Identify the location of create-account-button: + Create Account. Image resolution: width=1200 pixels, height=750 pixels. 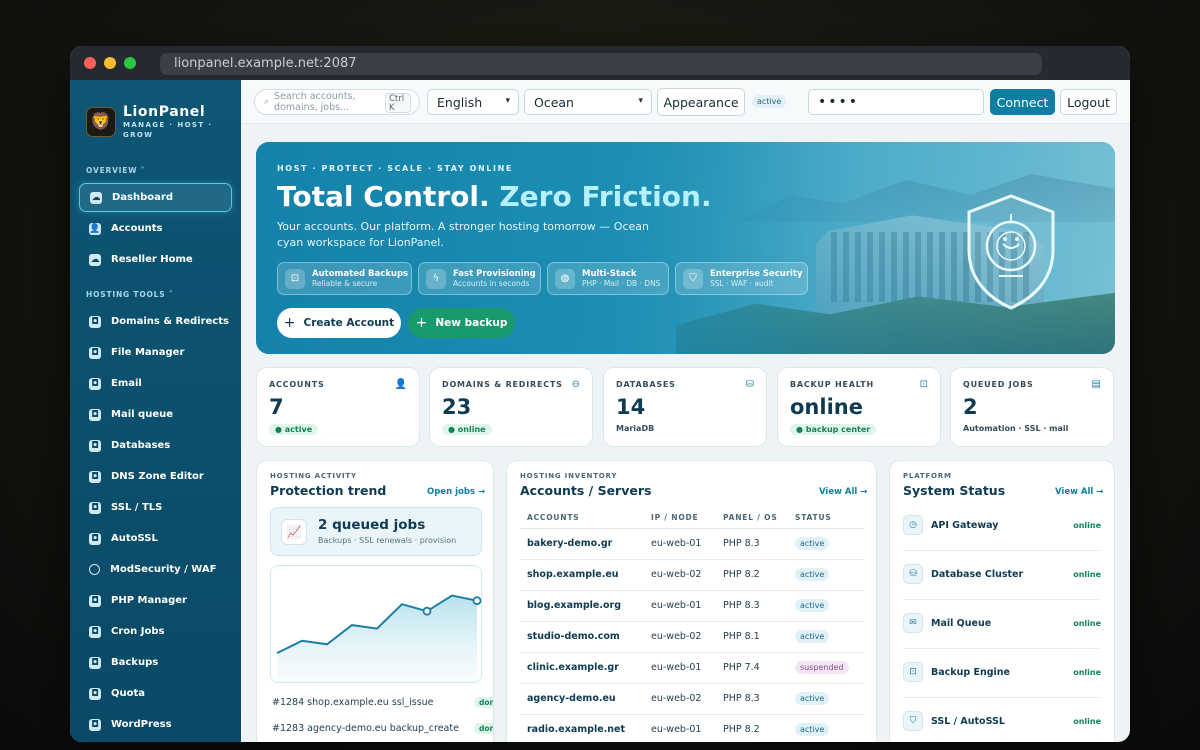
(339, 323).